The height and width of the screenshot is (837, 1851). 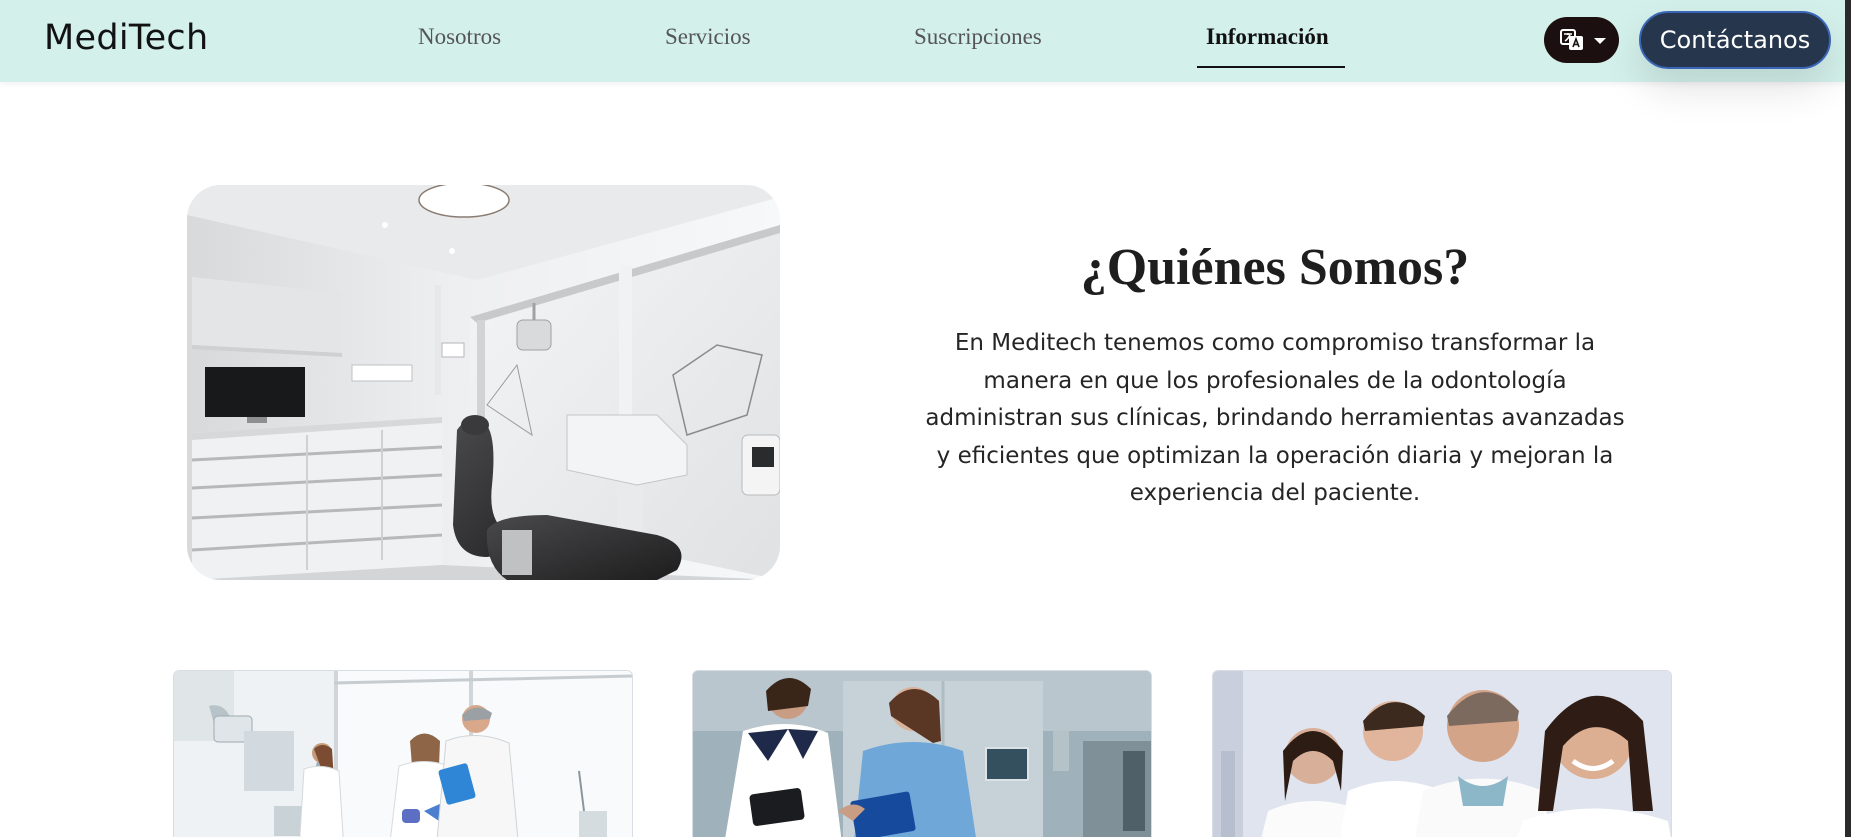 I want to click on scrollbar, so click(x=1848, y=418).